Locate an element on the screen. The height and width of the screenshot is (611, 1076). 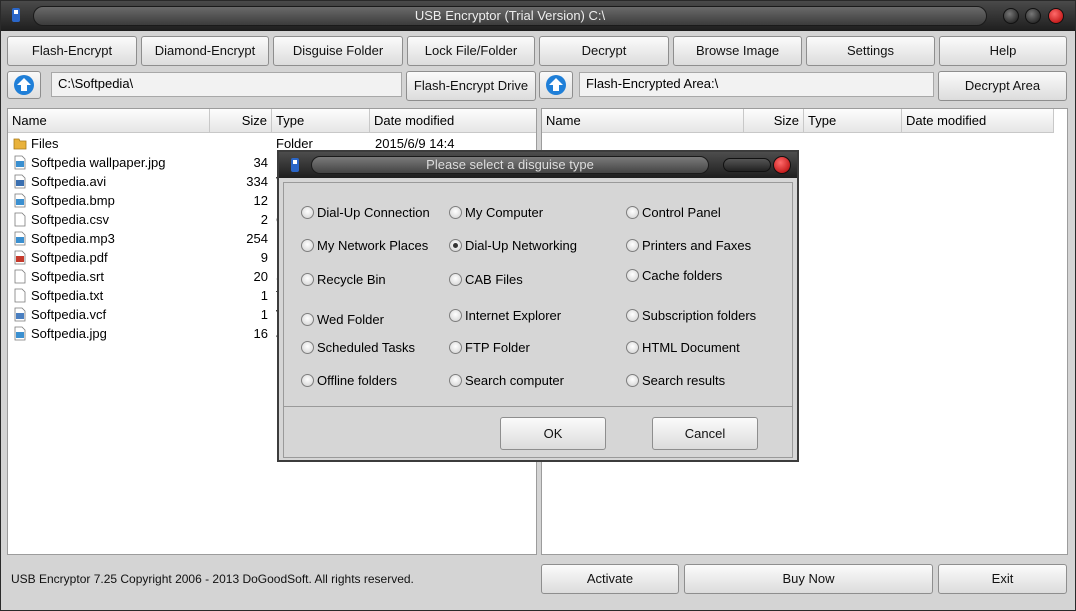
radio-label: Printers and Faxes is located at coordinates (697, 245).